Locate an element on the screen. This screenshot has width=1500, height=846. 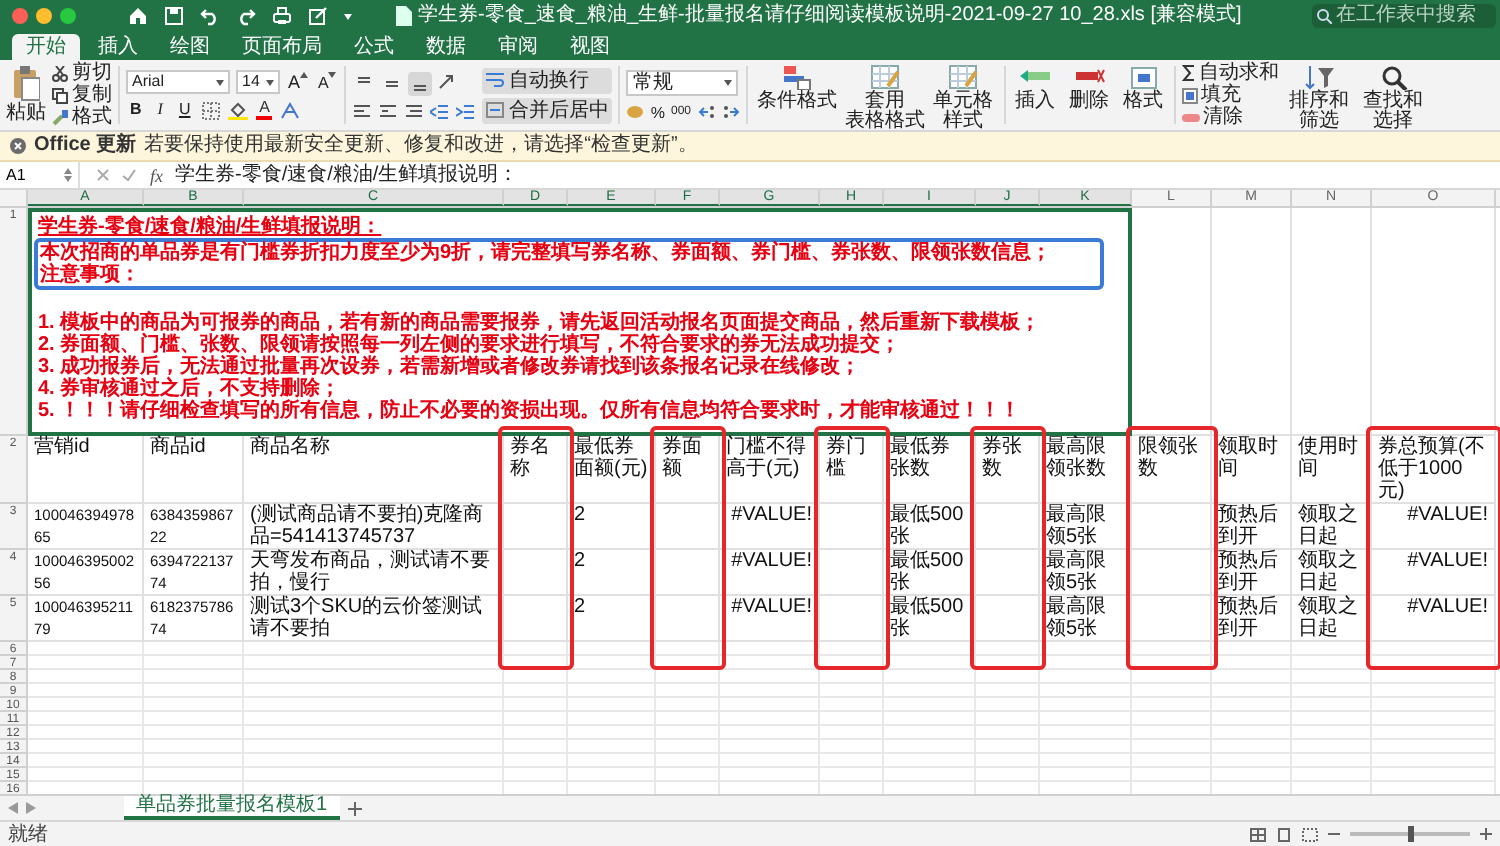
name-box: A1 is located at coordinates (40, 175).